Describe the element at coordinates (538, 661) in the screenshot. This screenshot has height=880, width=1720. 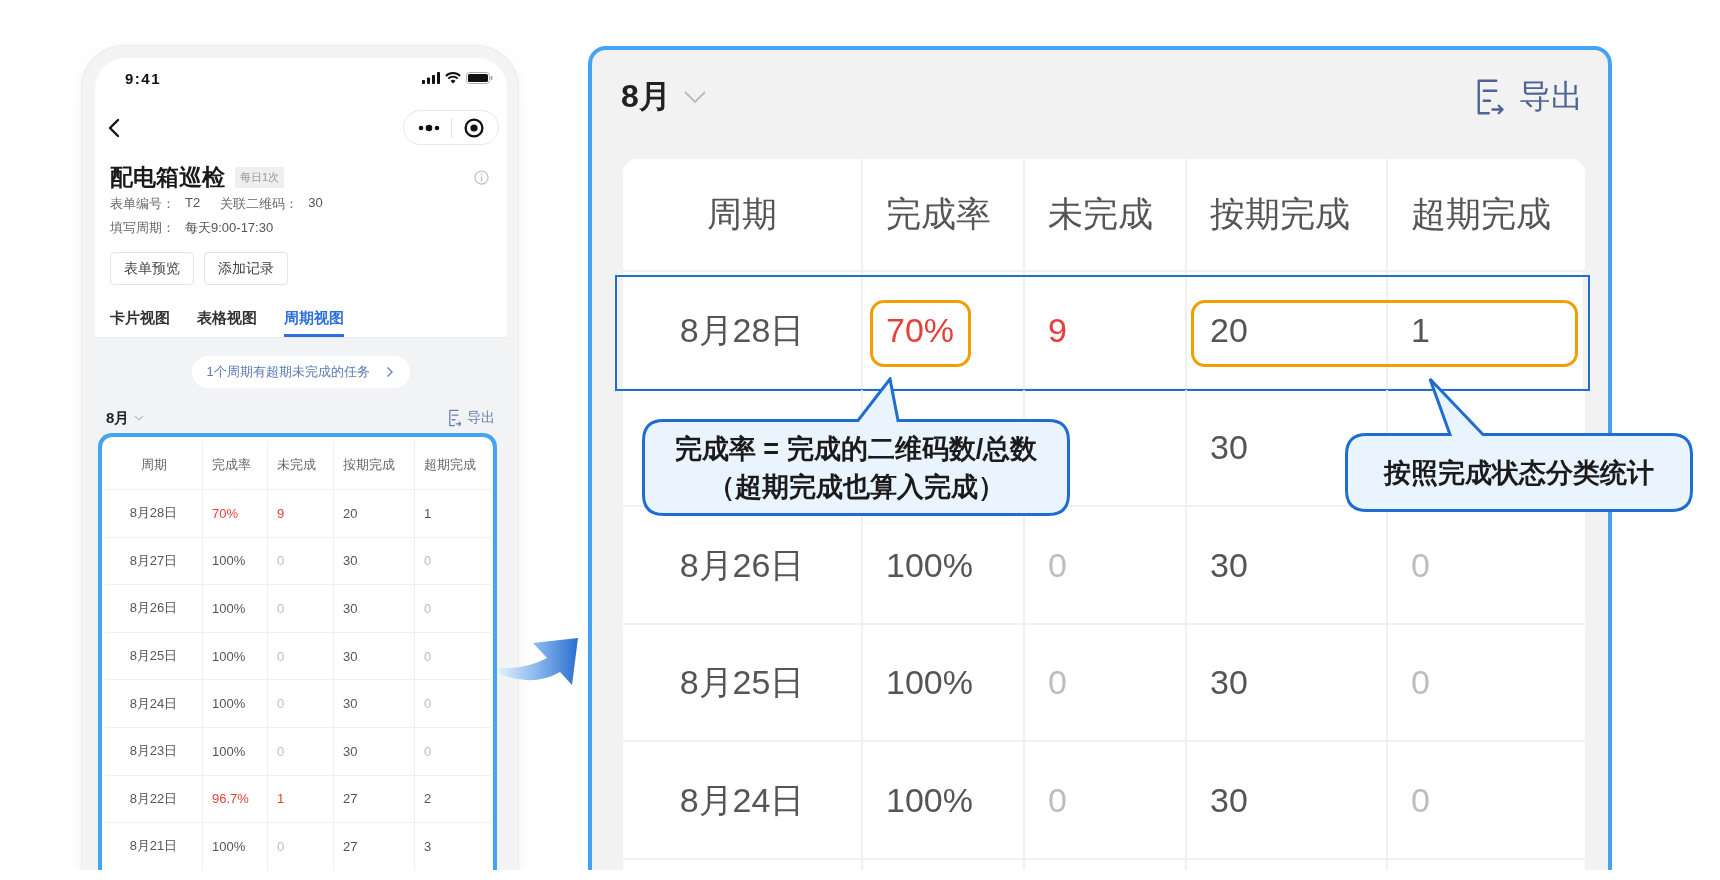
I see `curved-arrow-icon` at that location.